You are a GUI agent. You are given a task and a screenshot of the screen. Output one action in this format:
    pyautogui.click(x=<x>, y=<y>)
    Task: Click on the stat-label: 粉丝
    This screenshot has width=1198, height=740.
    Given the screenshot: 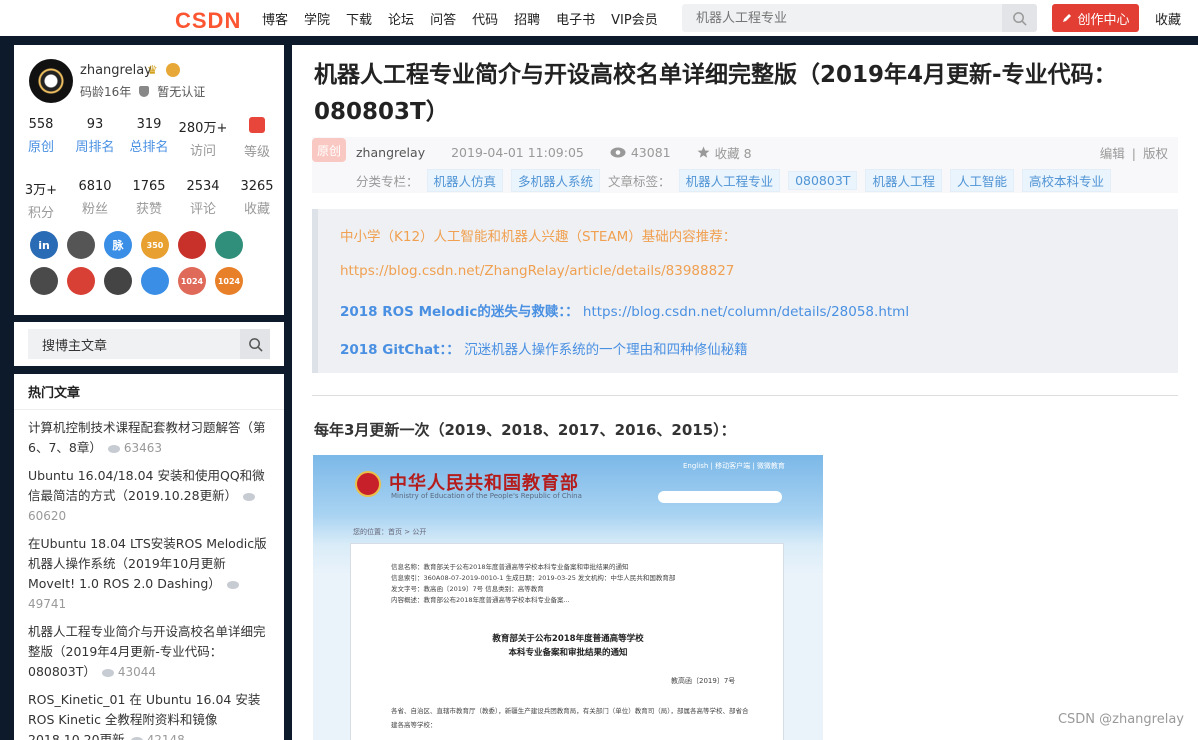 What is the action you would take?
    pyautogui.click(x=94, y=209)
    